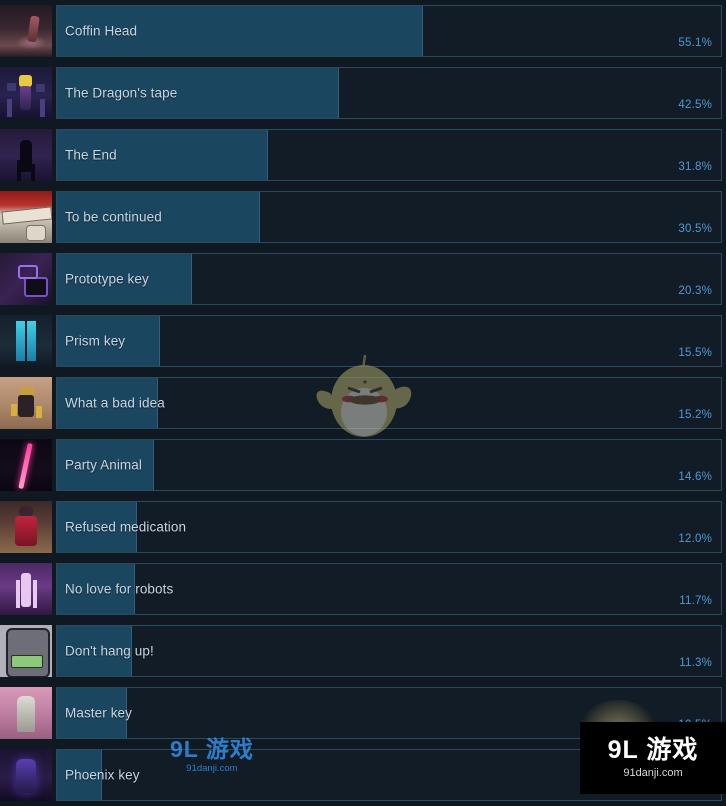 The width and height of the screenshot is (726, 806). Describe the element at coordinates (119, 589) in the screenshot. I see `achievement-name: No love for robots` at that location.